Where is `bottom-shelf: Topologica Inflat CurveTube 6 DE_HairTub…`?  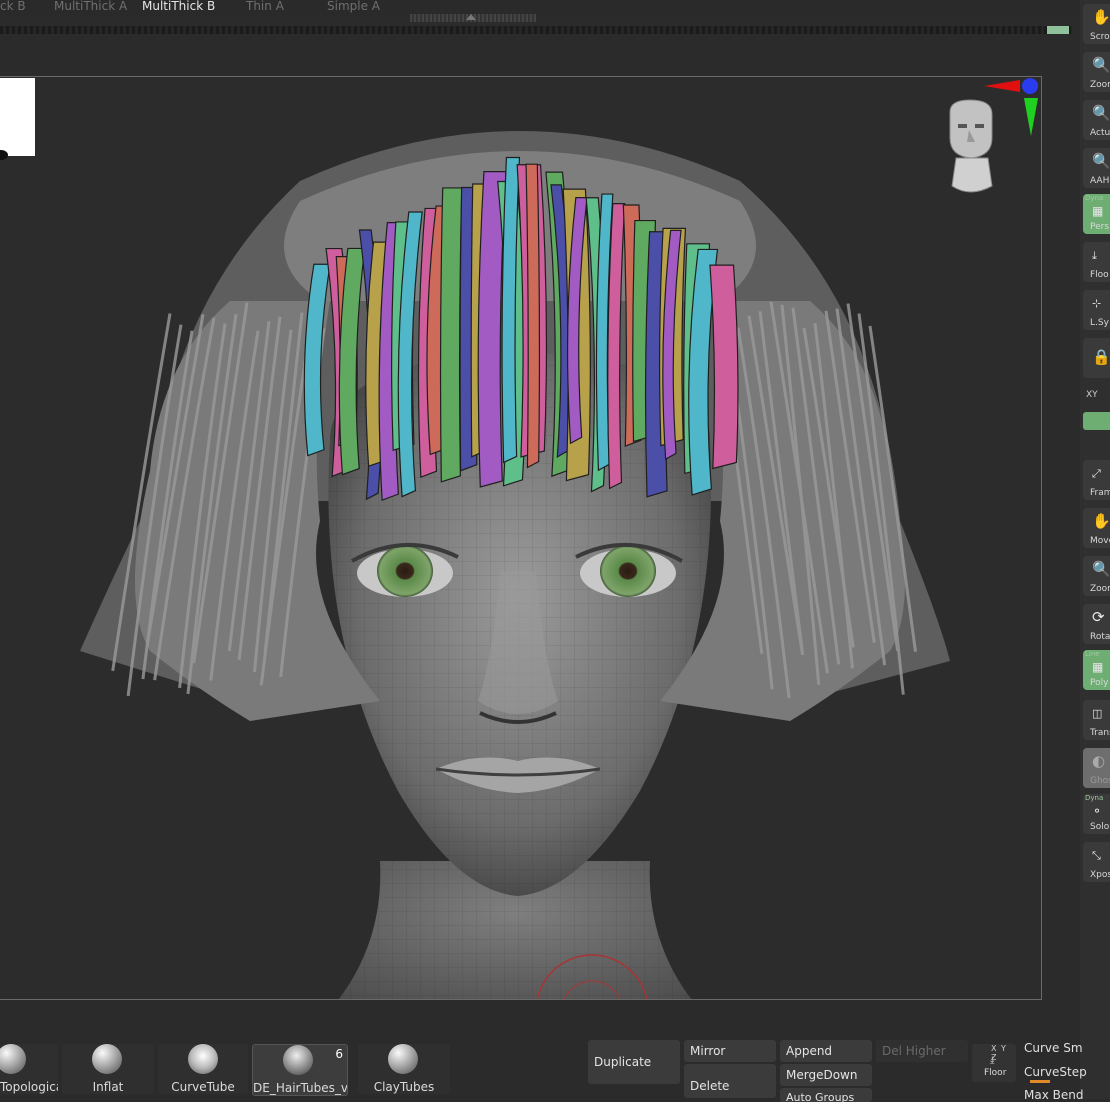 bottom-shelf: Topologica Inflat CurveTube 6 DE_HairTub… is located at coordinates (540, 1069).